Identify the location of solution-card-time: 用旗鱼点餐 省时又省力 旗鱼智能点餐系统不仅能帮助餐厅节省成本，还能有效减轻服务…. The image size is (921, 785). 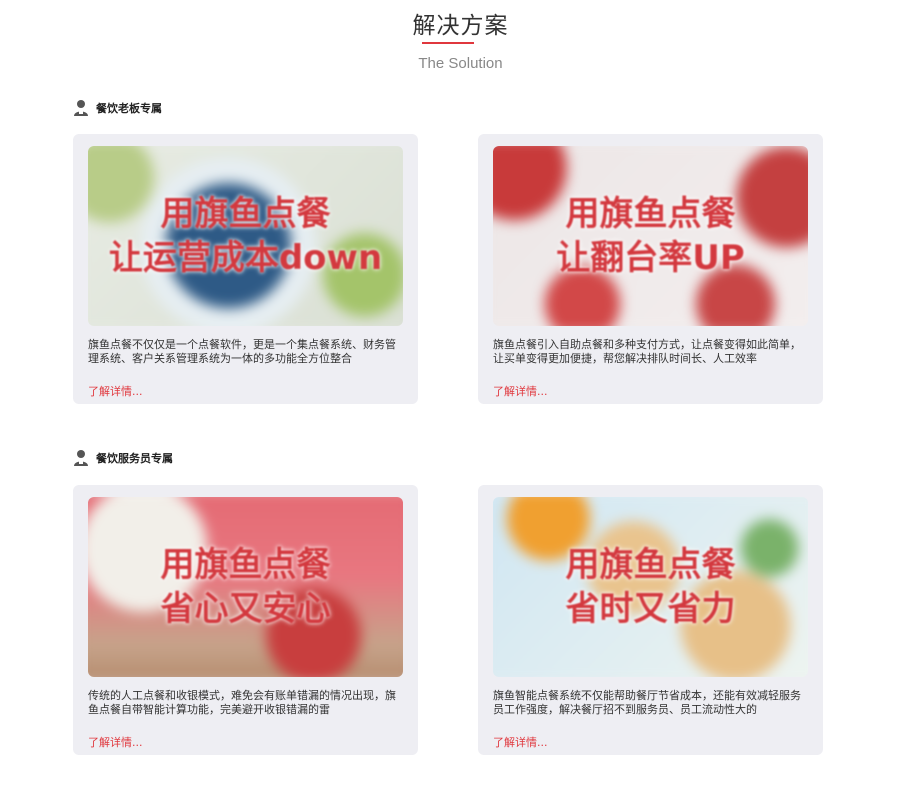
(650, 620).